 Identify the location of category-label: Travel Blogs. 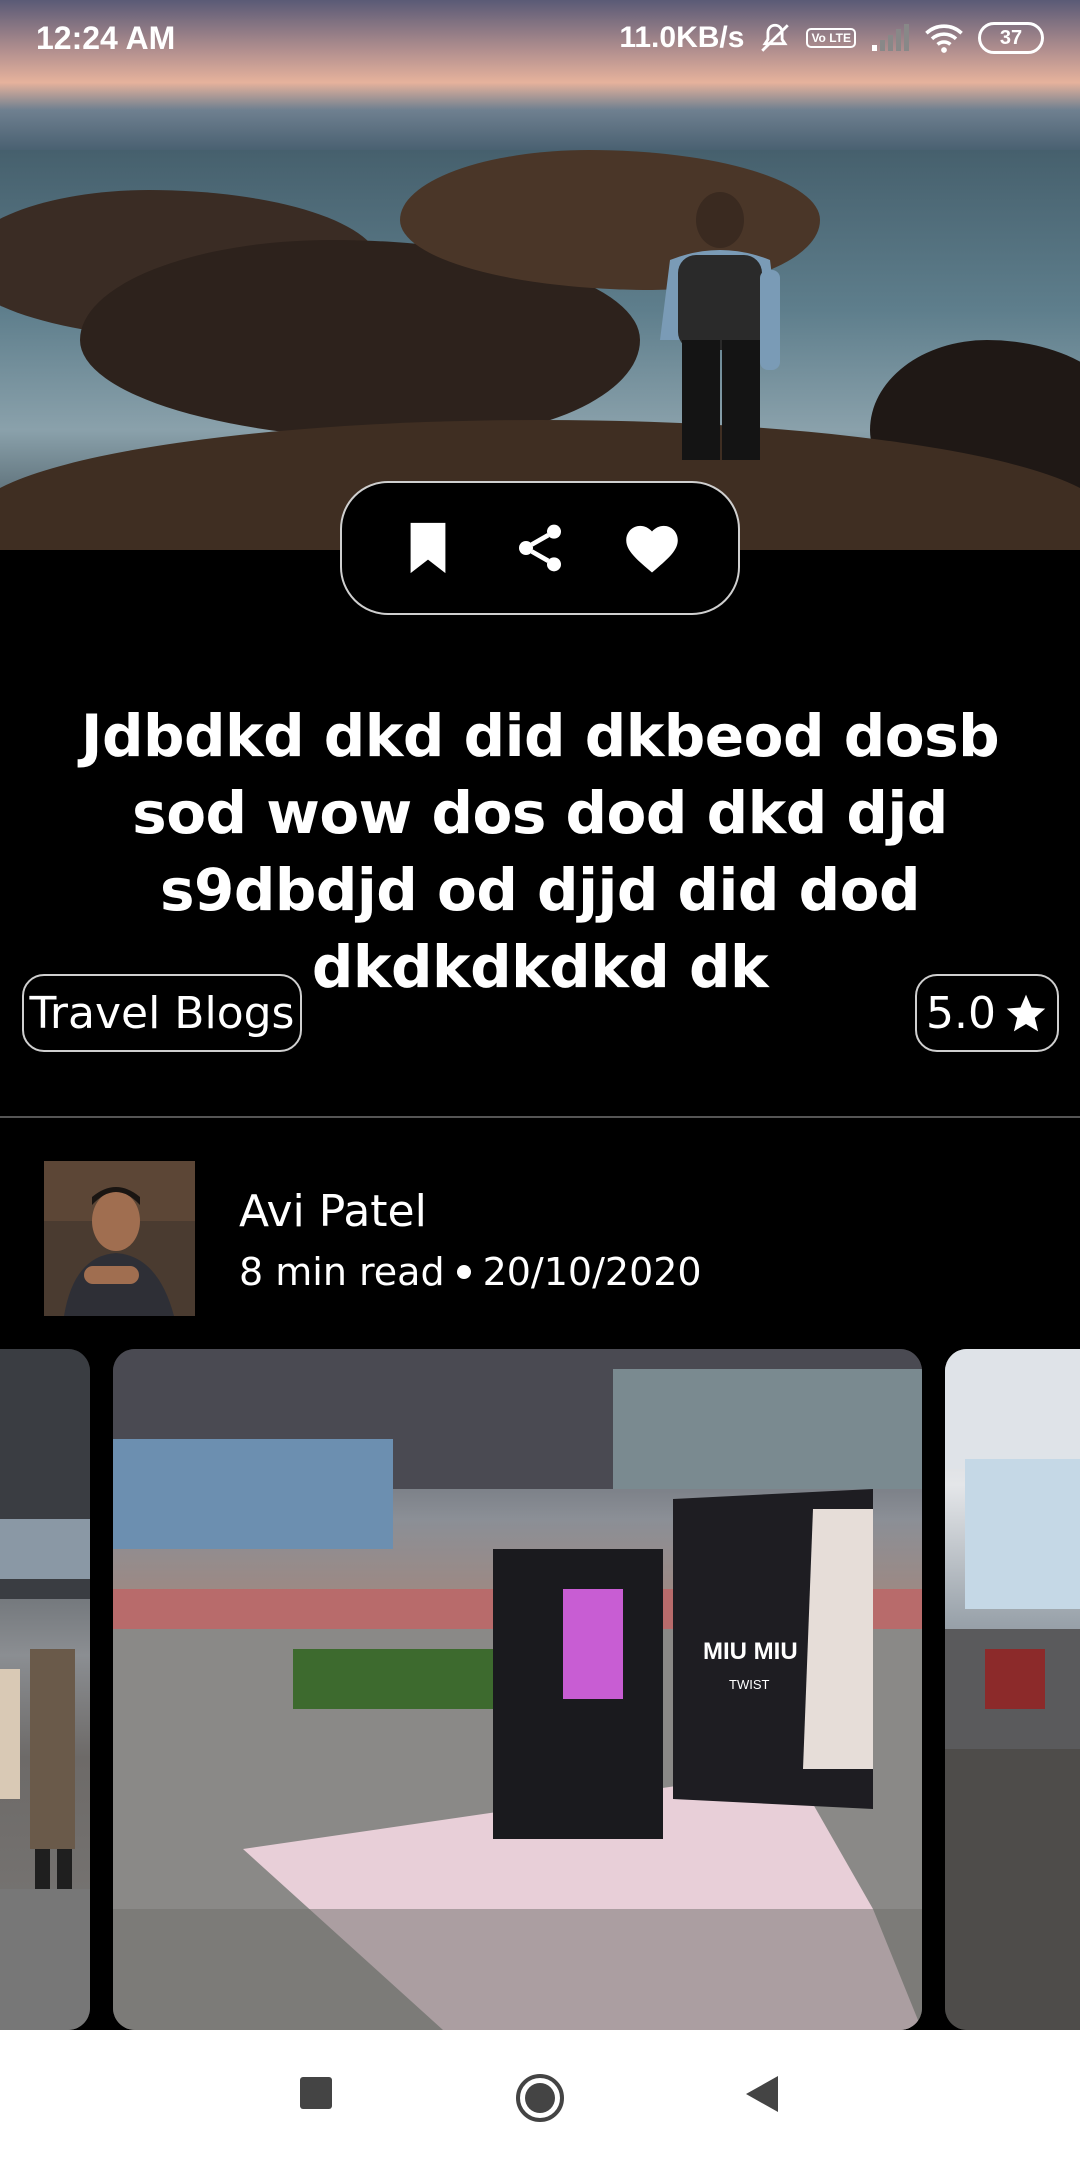
(162, 1013).